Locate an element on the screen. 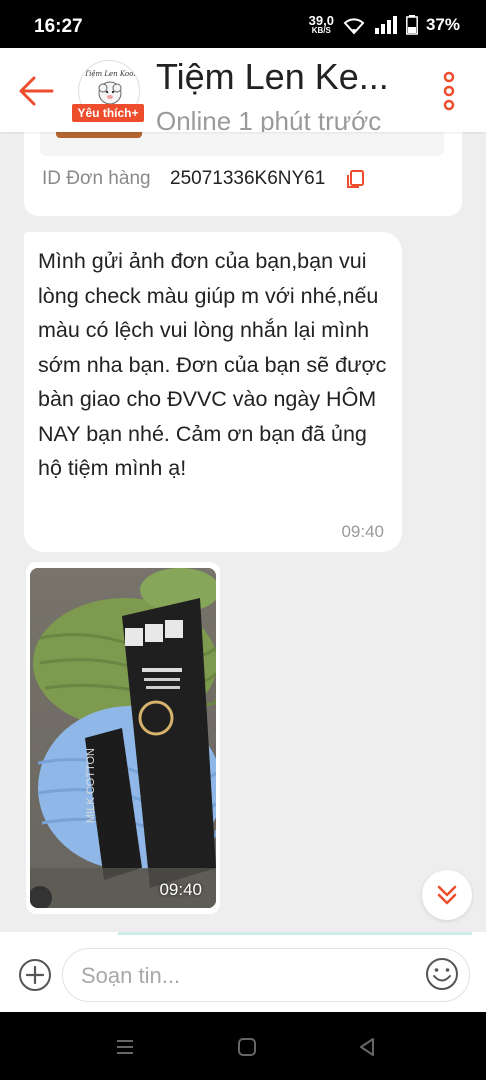  yarn-photo-image: MILK COTTON is located at coordinates (123, 738).